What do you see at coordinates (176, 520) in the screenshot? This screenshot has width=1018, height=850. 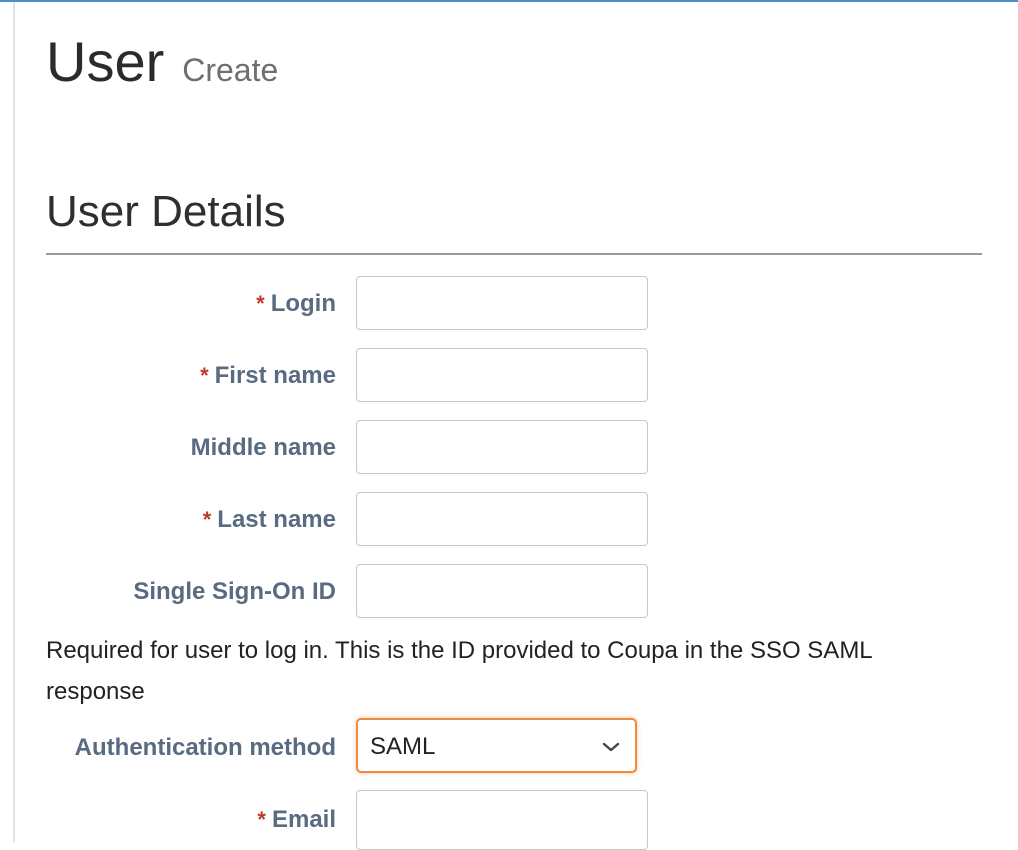 I see `last-name-label: * Last name` at bounding box center [176, 520].